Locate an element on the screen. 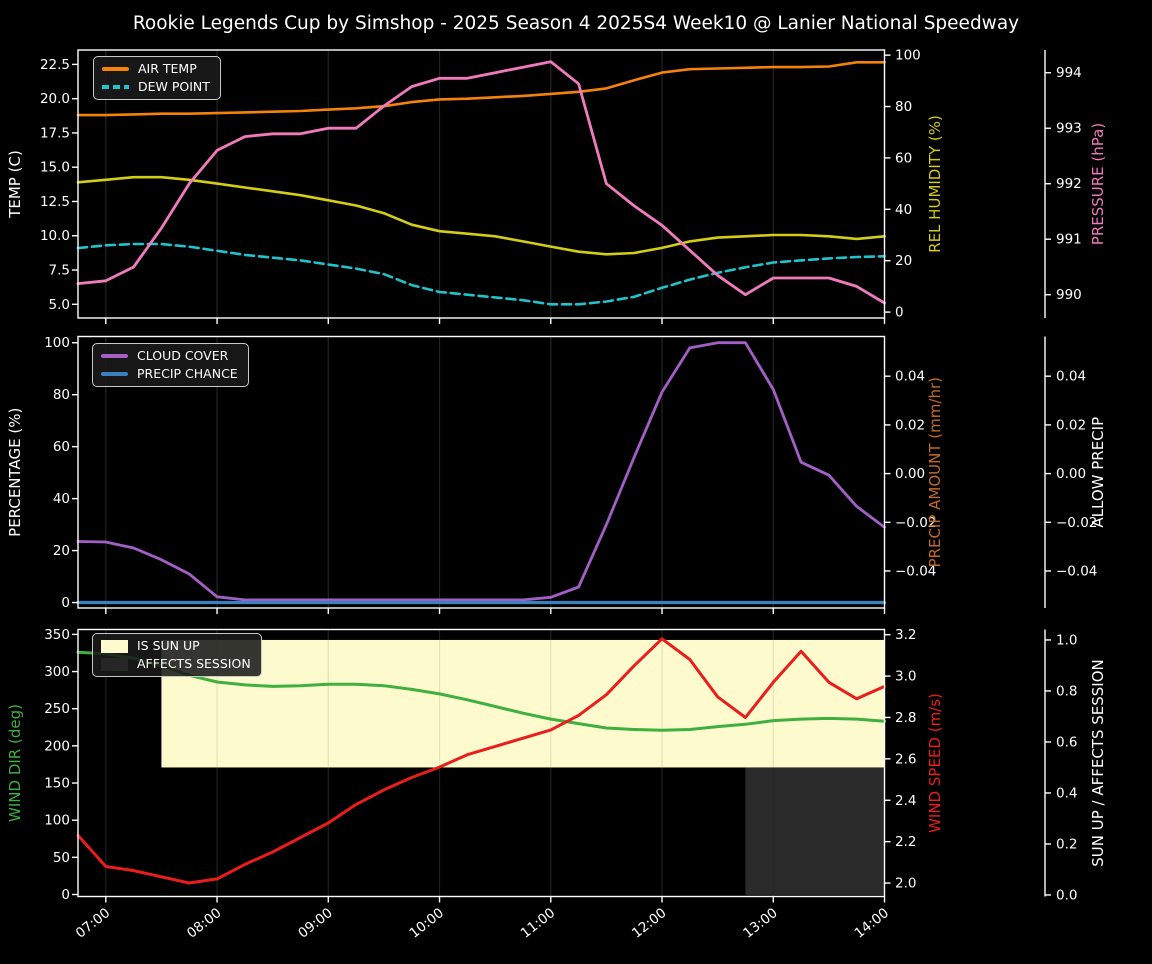  x-tick-label: 08:00 is located at coordinates (204, 923).